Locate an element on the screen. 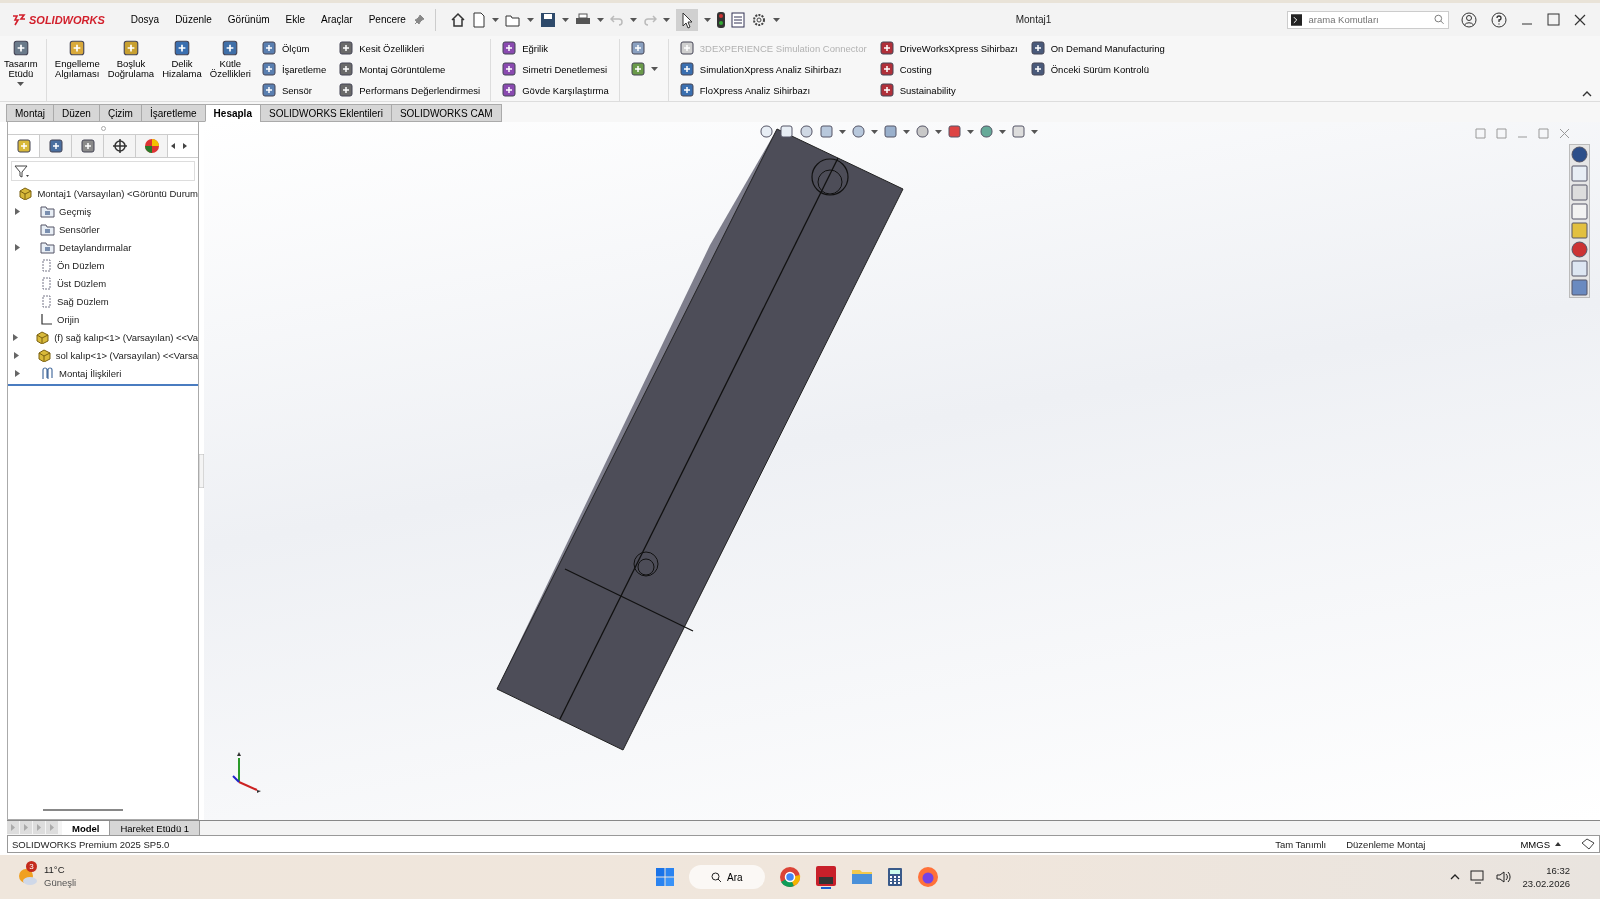 The width and height of the screenshot is (1600, 899). traffic-light-icon is located at coordinates (720, 19).